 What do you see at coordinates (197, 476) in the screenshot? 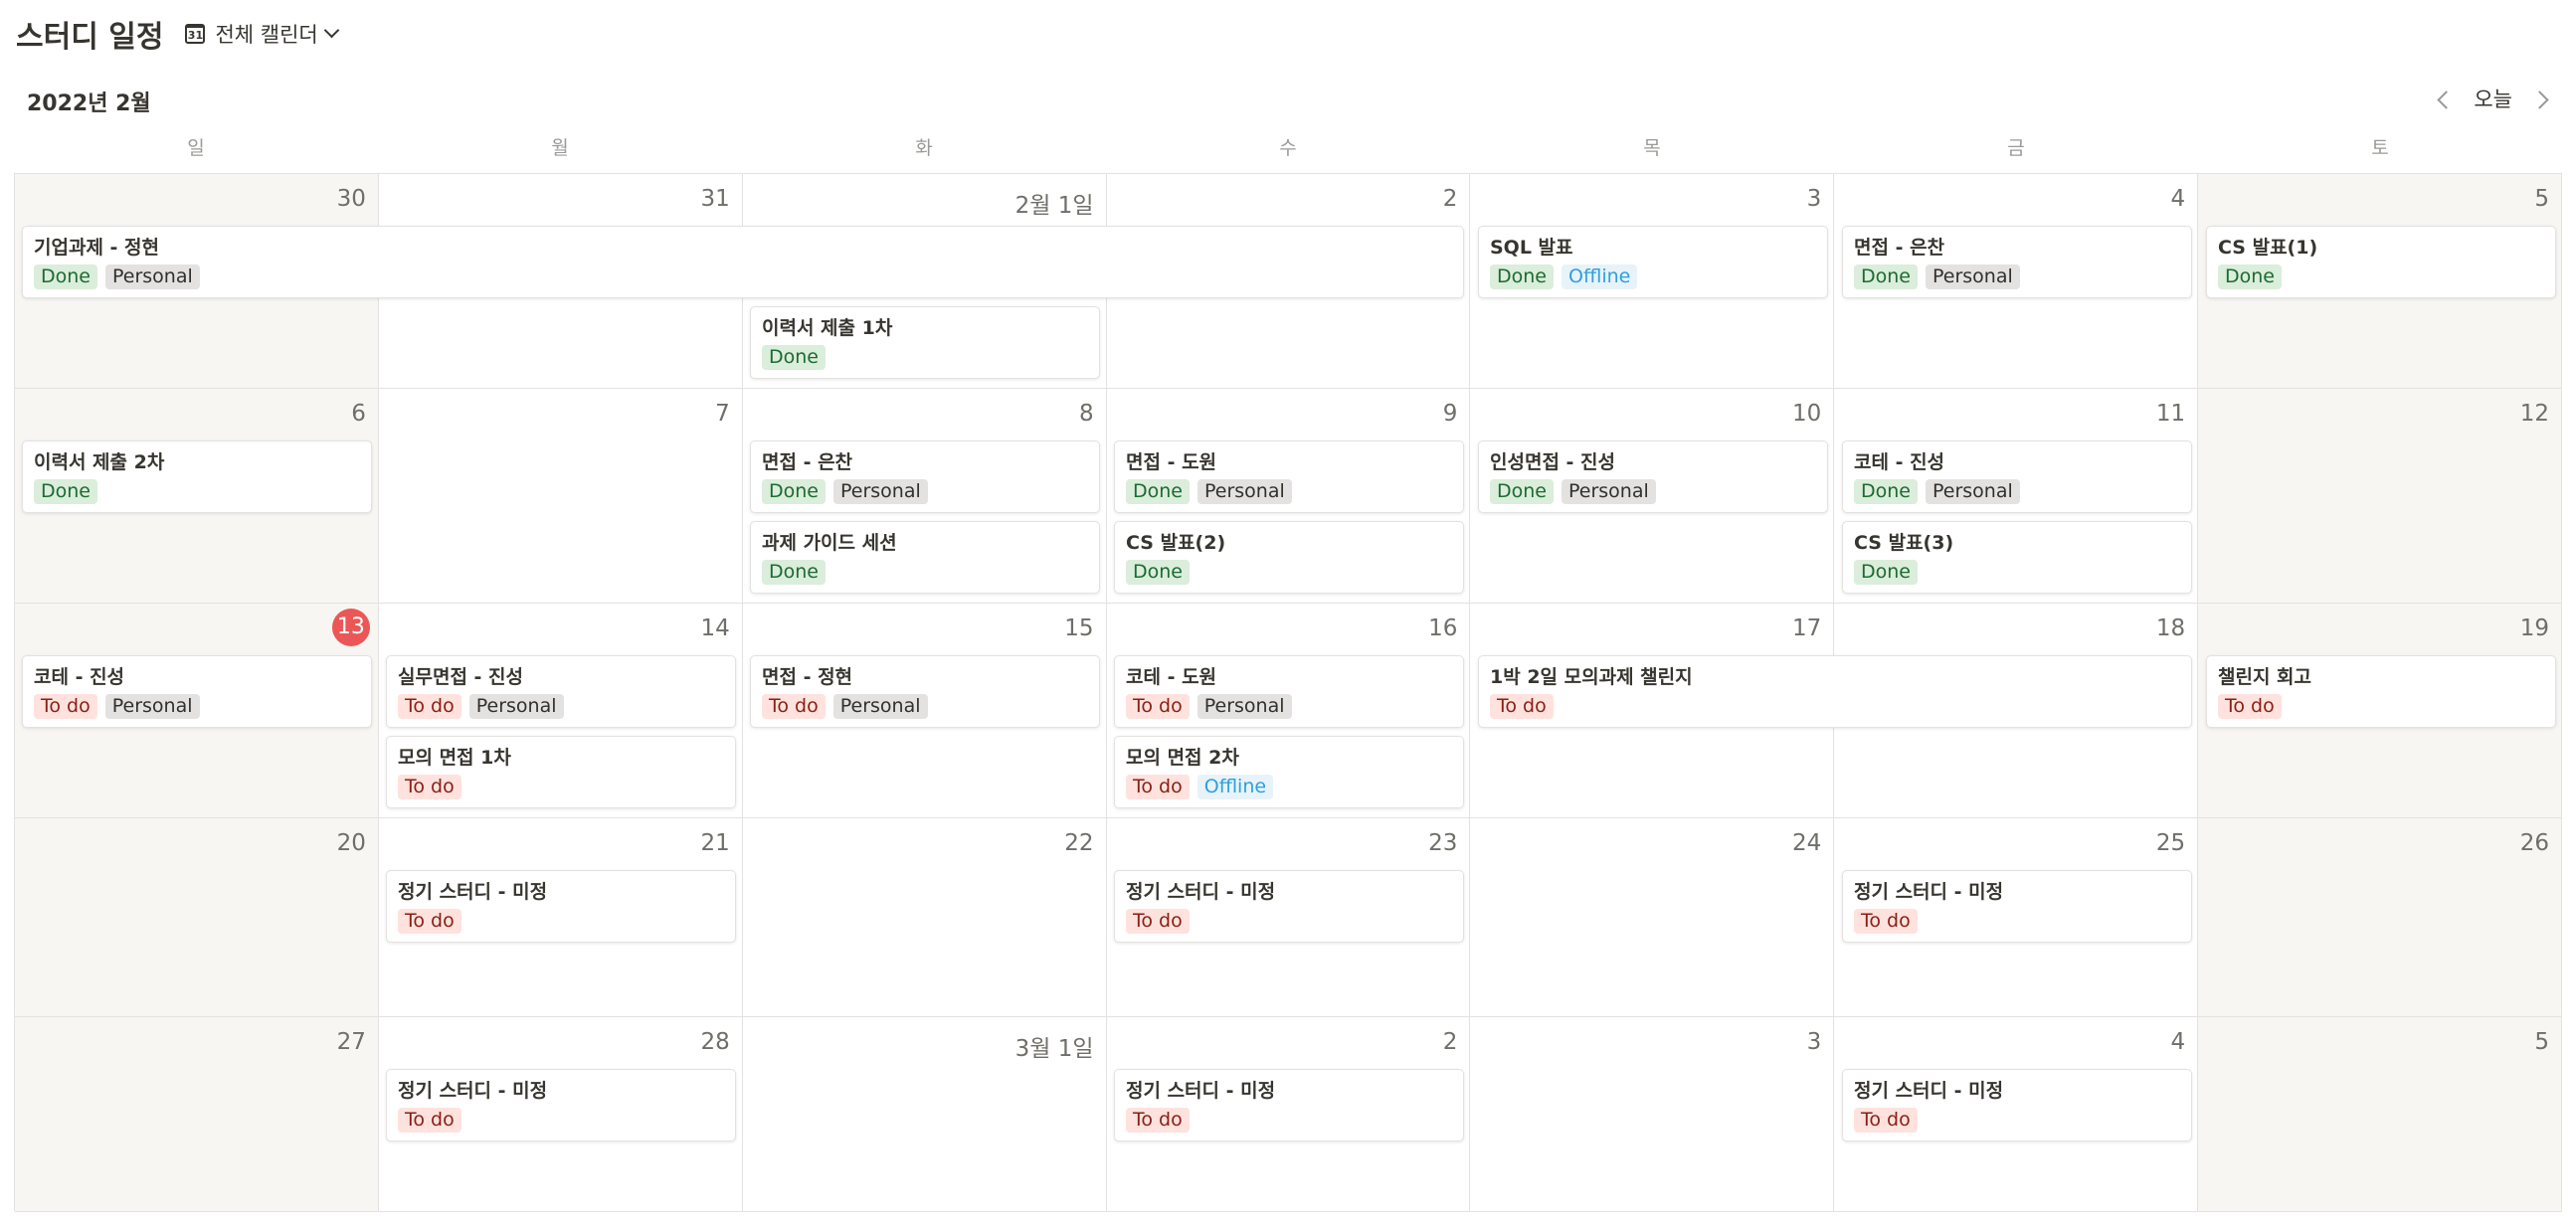
I see `event-card: 이력서 제출 2차 Done` at bounding box center [197, 476].